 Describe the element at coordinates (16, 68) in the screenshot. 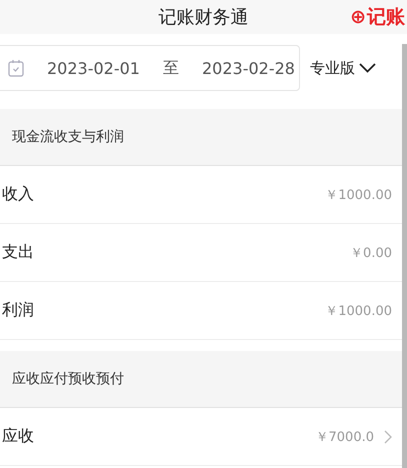

I see `calendar-icon` at that location.